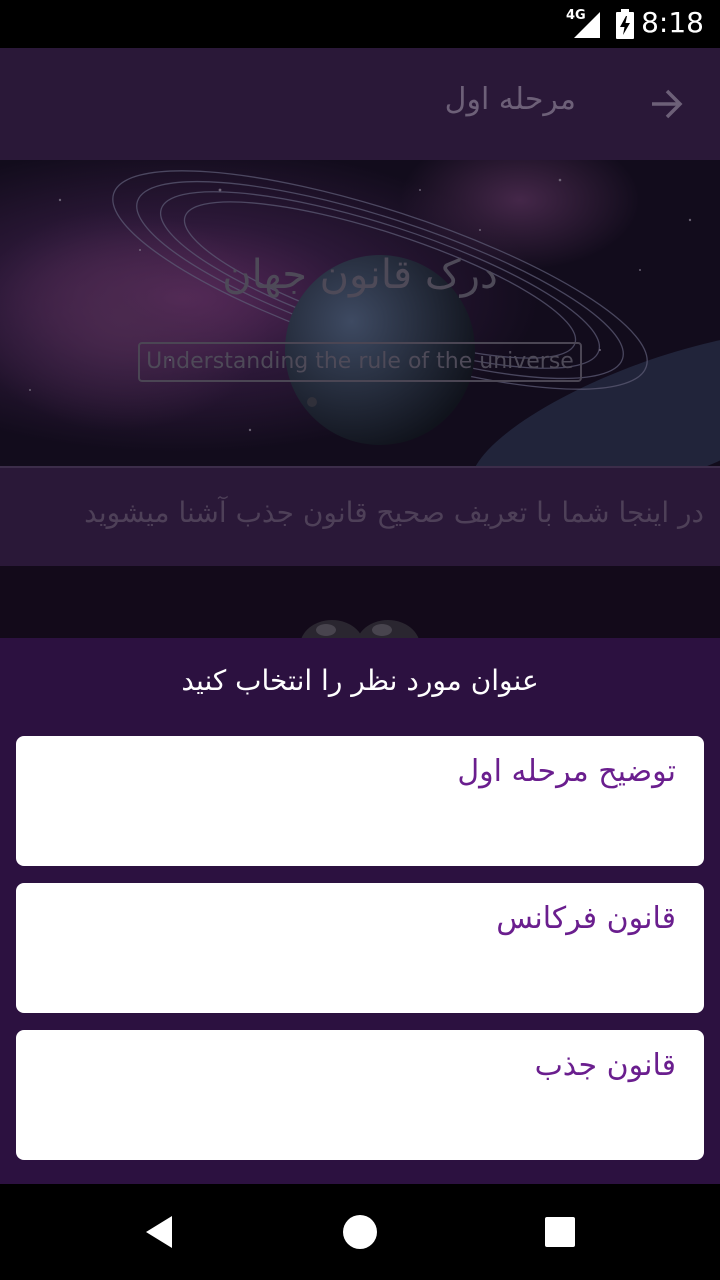 This screenshot has width=720, height=1280. Describe the element at coordinates (160, 1232) in the screenshot. I see `nav-back-icon` at that location.